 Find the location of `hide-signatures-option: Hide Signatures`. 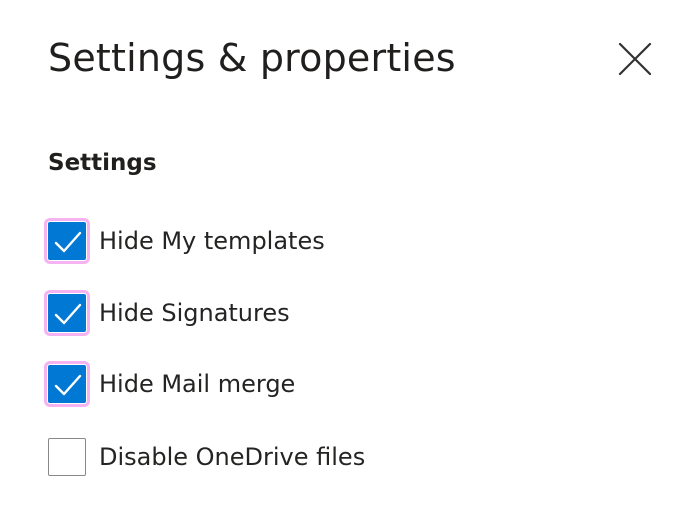

hide-signatures-option: Hide Signatures is located at coordinates (167, 313).